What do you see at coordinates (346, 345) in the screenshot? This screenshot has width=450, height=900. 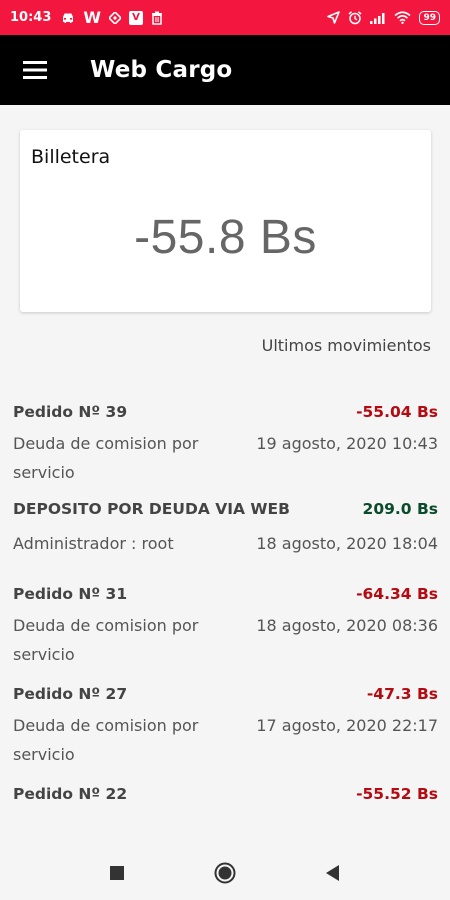 I see `recent-movements-title: Ultimos movimientos` at bounding box center [346, 345].